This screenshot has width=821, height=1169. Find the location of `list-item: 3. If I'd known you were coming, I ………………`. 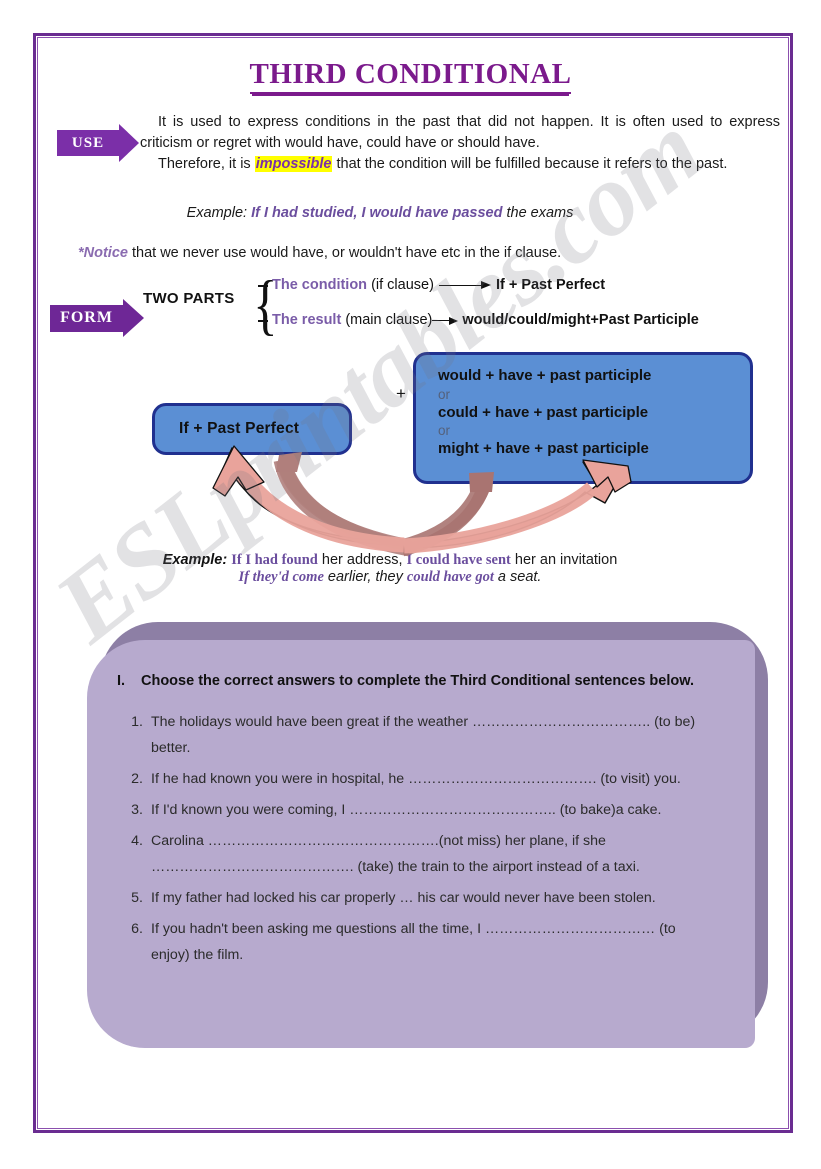

list-item: 3. If I'd known you were coming, I ……………… is located at coordinates (415, 810).